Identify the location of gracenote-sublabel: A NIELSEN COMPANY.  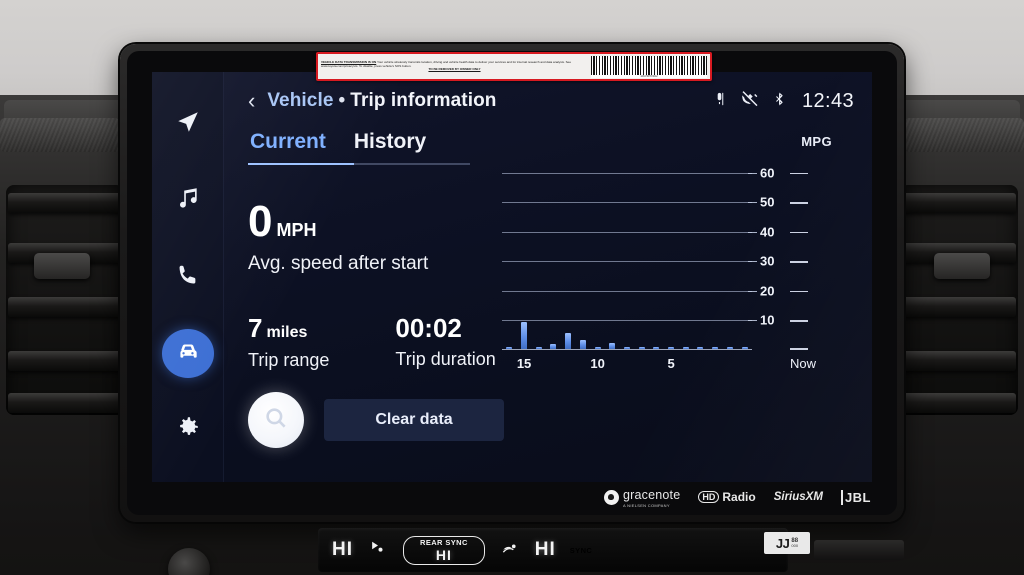
(646, 505).